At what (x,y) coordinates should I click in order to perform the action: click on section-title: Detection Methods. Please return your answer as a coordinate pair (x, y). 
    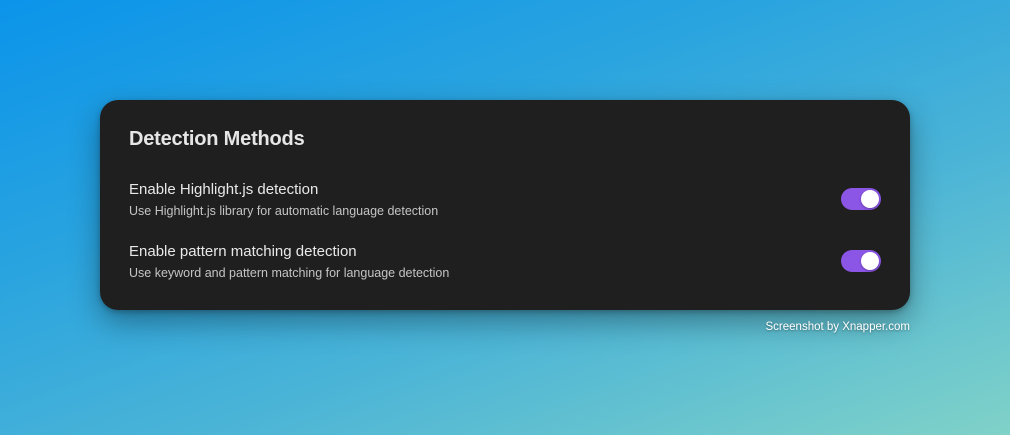
    Looking at the image, I should click on (217, 139).